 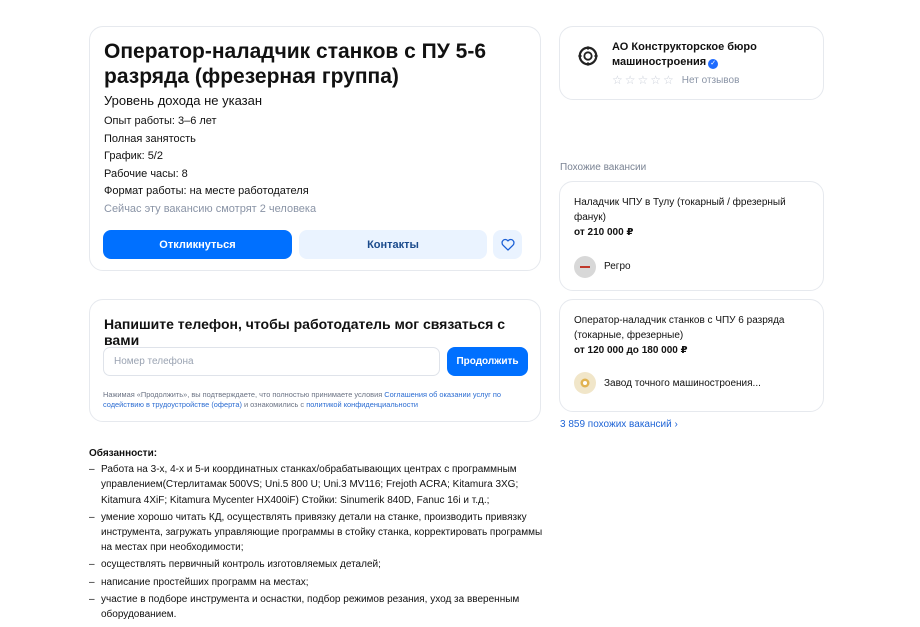 I want to click on salary-info: Уровень дохода не указан, so click(x=183, y=100).